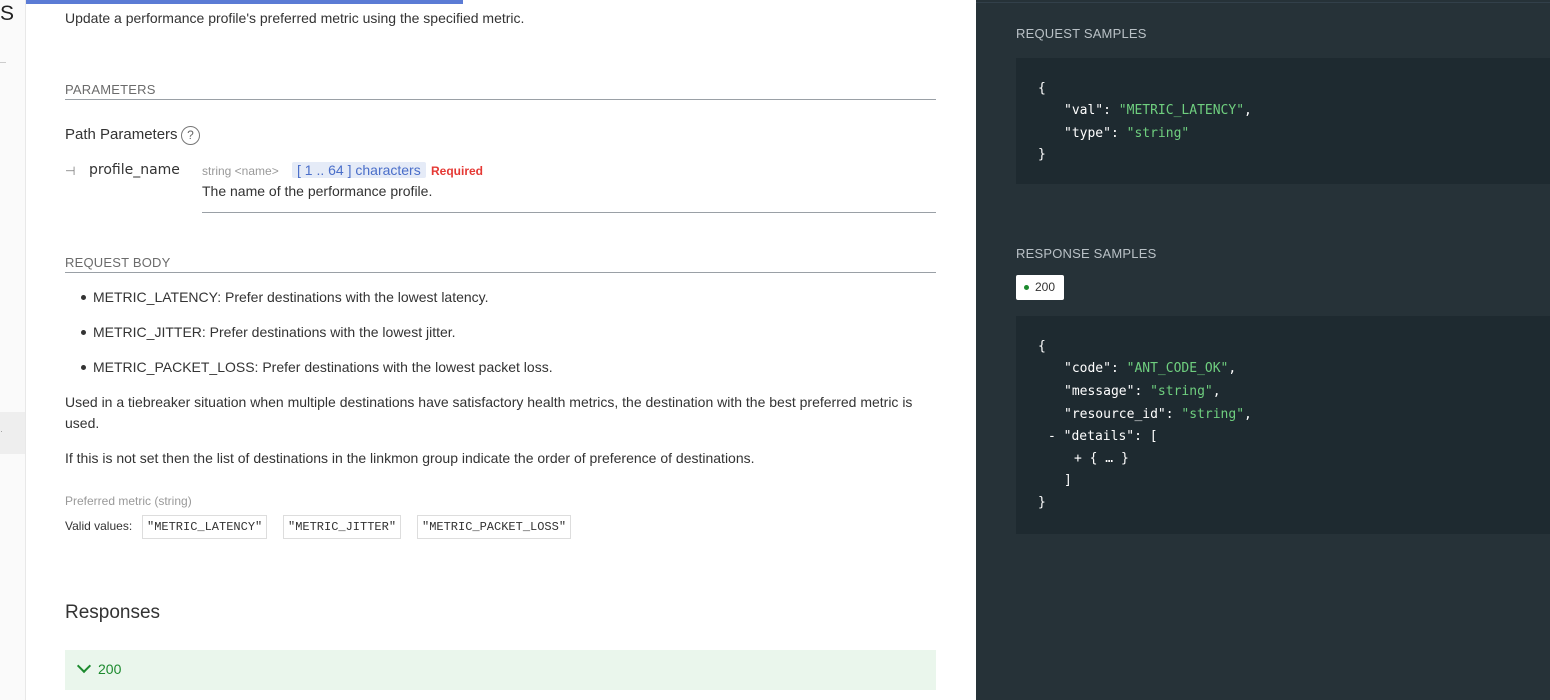  I want to click on sidebar-item-active-glyph: ·, so click(1, 431).